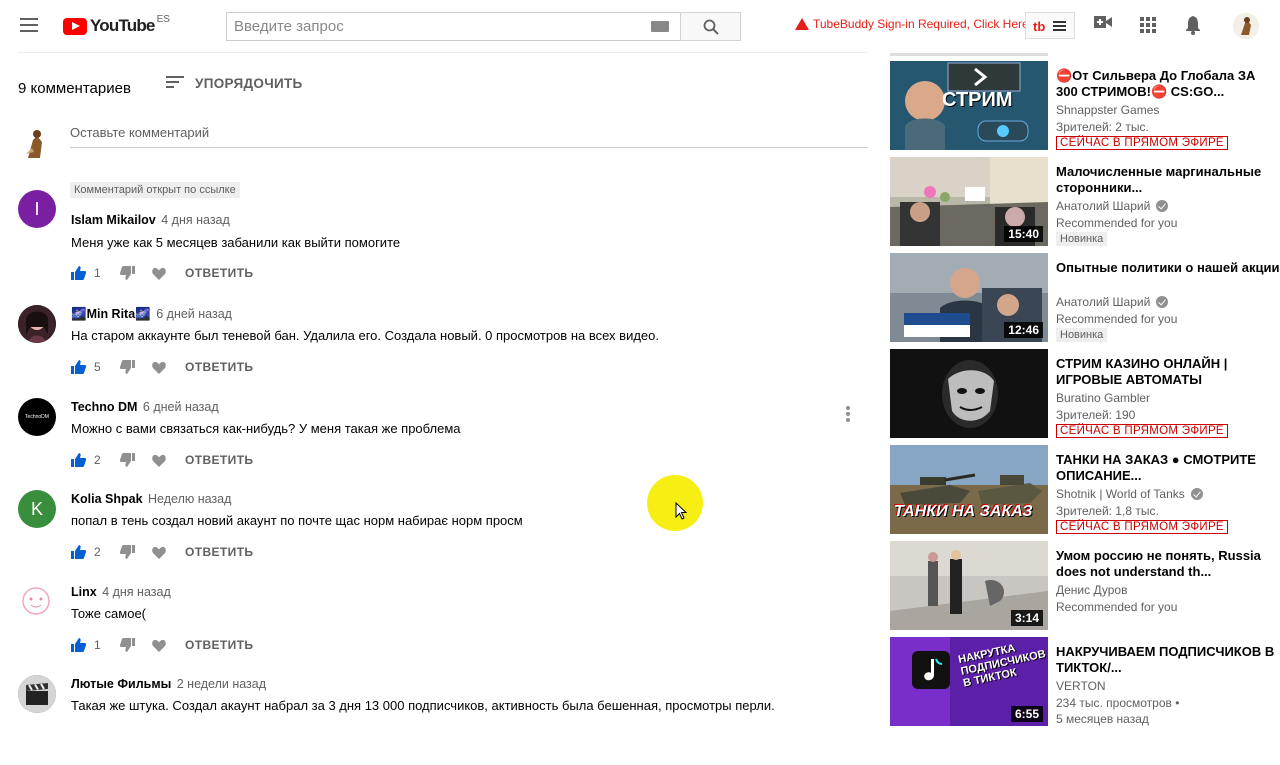  What do you see at coordinates (848, 415) in the screenshot?
I see `more-actions-icon` at bounding box center [848, 415].